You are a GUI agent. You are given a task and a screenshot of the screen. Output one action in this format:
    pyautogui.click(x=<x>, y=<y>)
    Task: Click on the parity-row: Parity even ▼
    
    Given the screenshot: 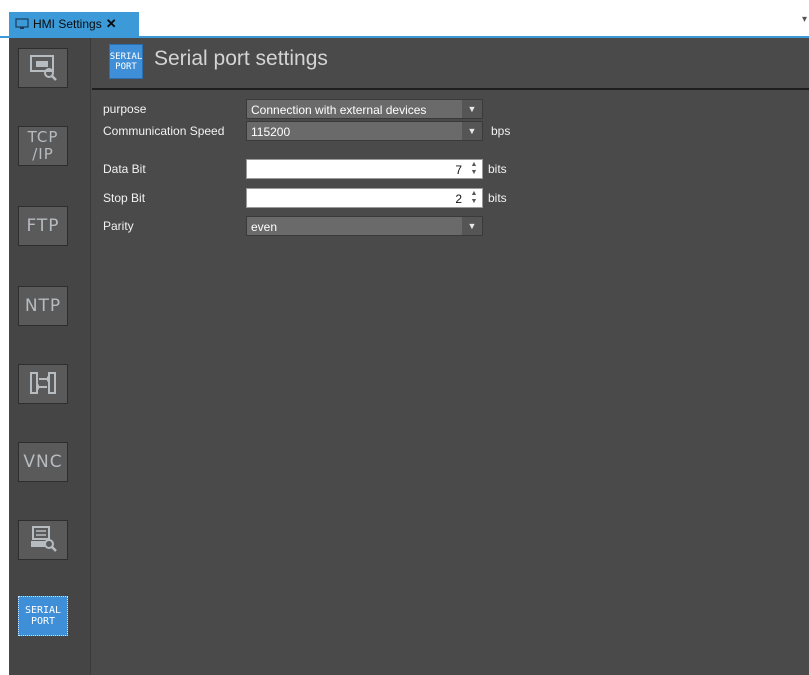 What is the action you would take?
    pyautogui.click(x=450, y=226)
    